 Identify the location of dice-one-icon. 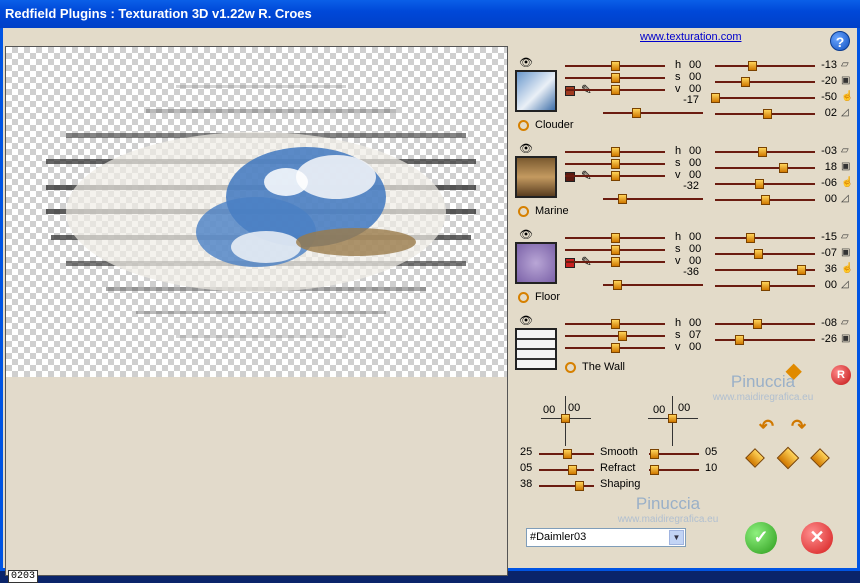
(755, 458).